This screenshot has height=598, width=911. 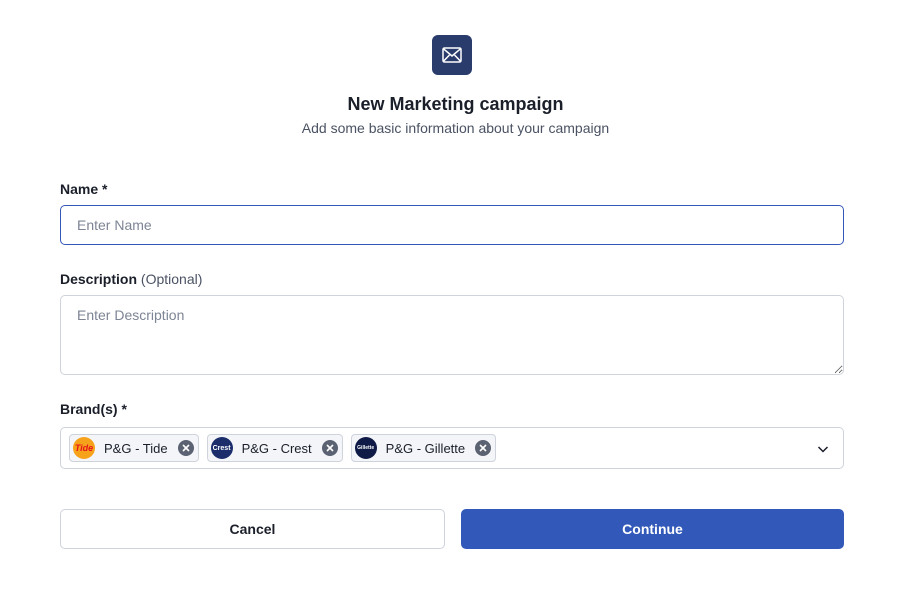 I want to click on brands-label: Brand(s) *, so click(x=93, y=409).